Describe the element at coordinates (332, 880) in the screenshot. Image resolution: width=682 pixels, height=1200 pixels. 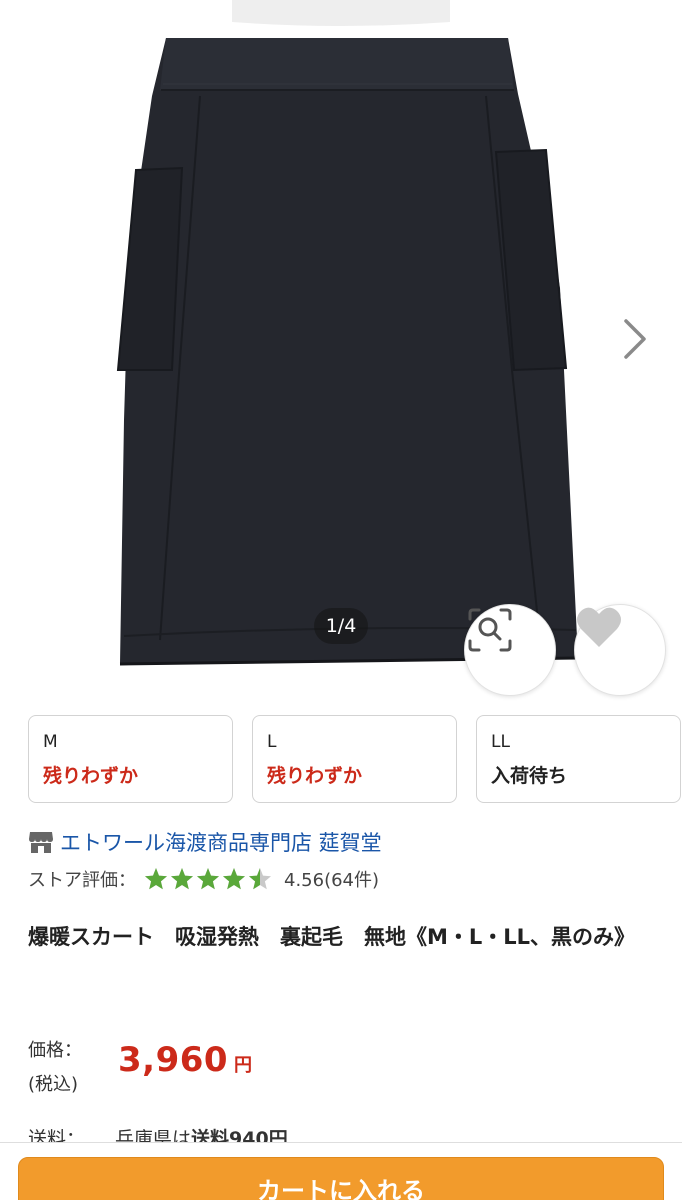
I see `rating-value: 4.56(64件)` at that location.